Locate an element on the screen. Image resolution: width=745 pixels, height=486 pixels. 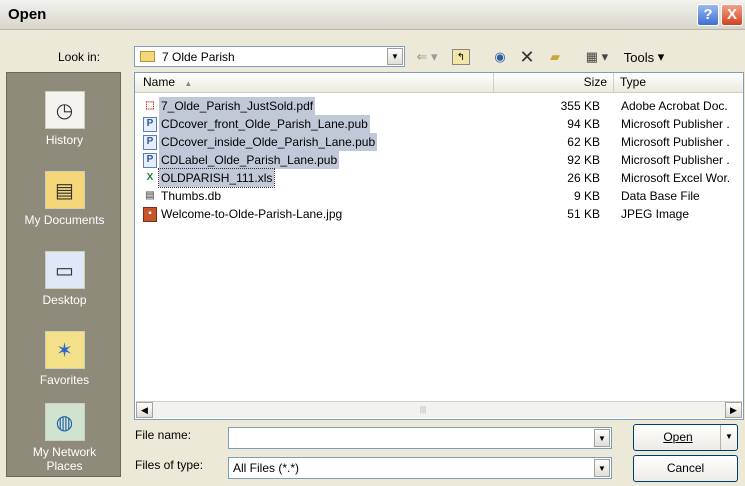
image-icon: ▪ is located at coordinates (150, 214).